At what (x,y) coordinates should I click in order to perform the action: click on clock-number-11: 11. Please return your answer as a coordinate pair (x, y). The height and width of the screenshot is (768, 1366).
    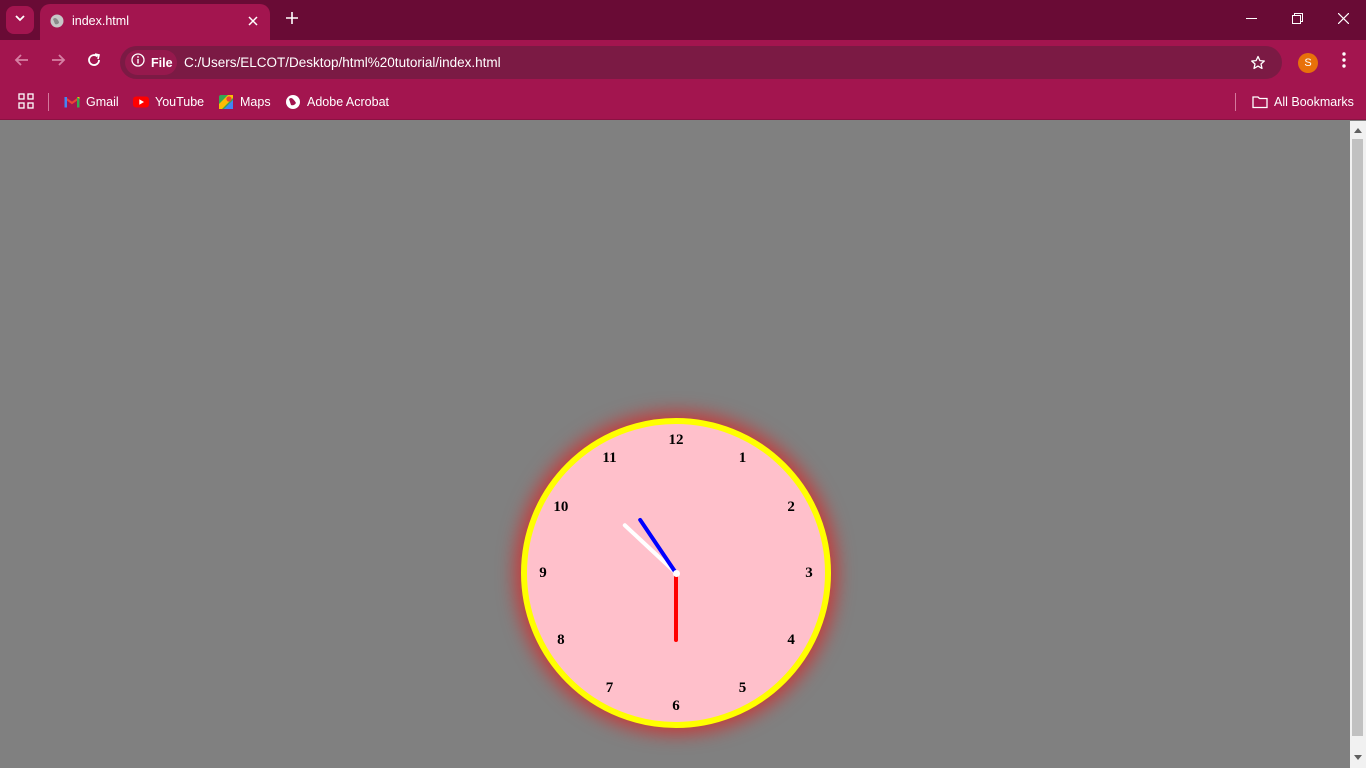
    Looking at the image, I should click on (609, 457).